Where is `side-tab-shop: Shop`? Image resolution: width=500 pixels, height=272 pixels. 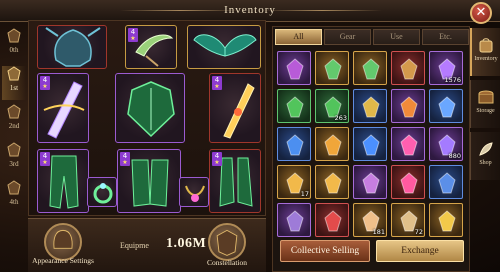 side-tab-shop: Shop is located at coordinates (485, 156).